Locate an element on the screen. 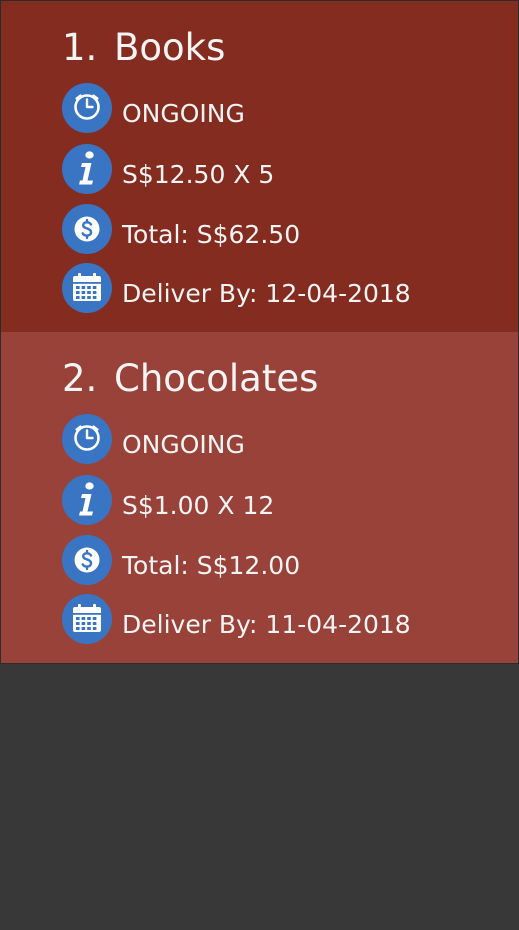  order-deliver-by: Deliver By: 12-04-2018 is located at coordinates (266, 293).